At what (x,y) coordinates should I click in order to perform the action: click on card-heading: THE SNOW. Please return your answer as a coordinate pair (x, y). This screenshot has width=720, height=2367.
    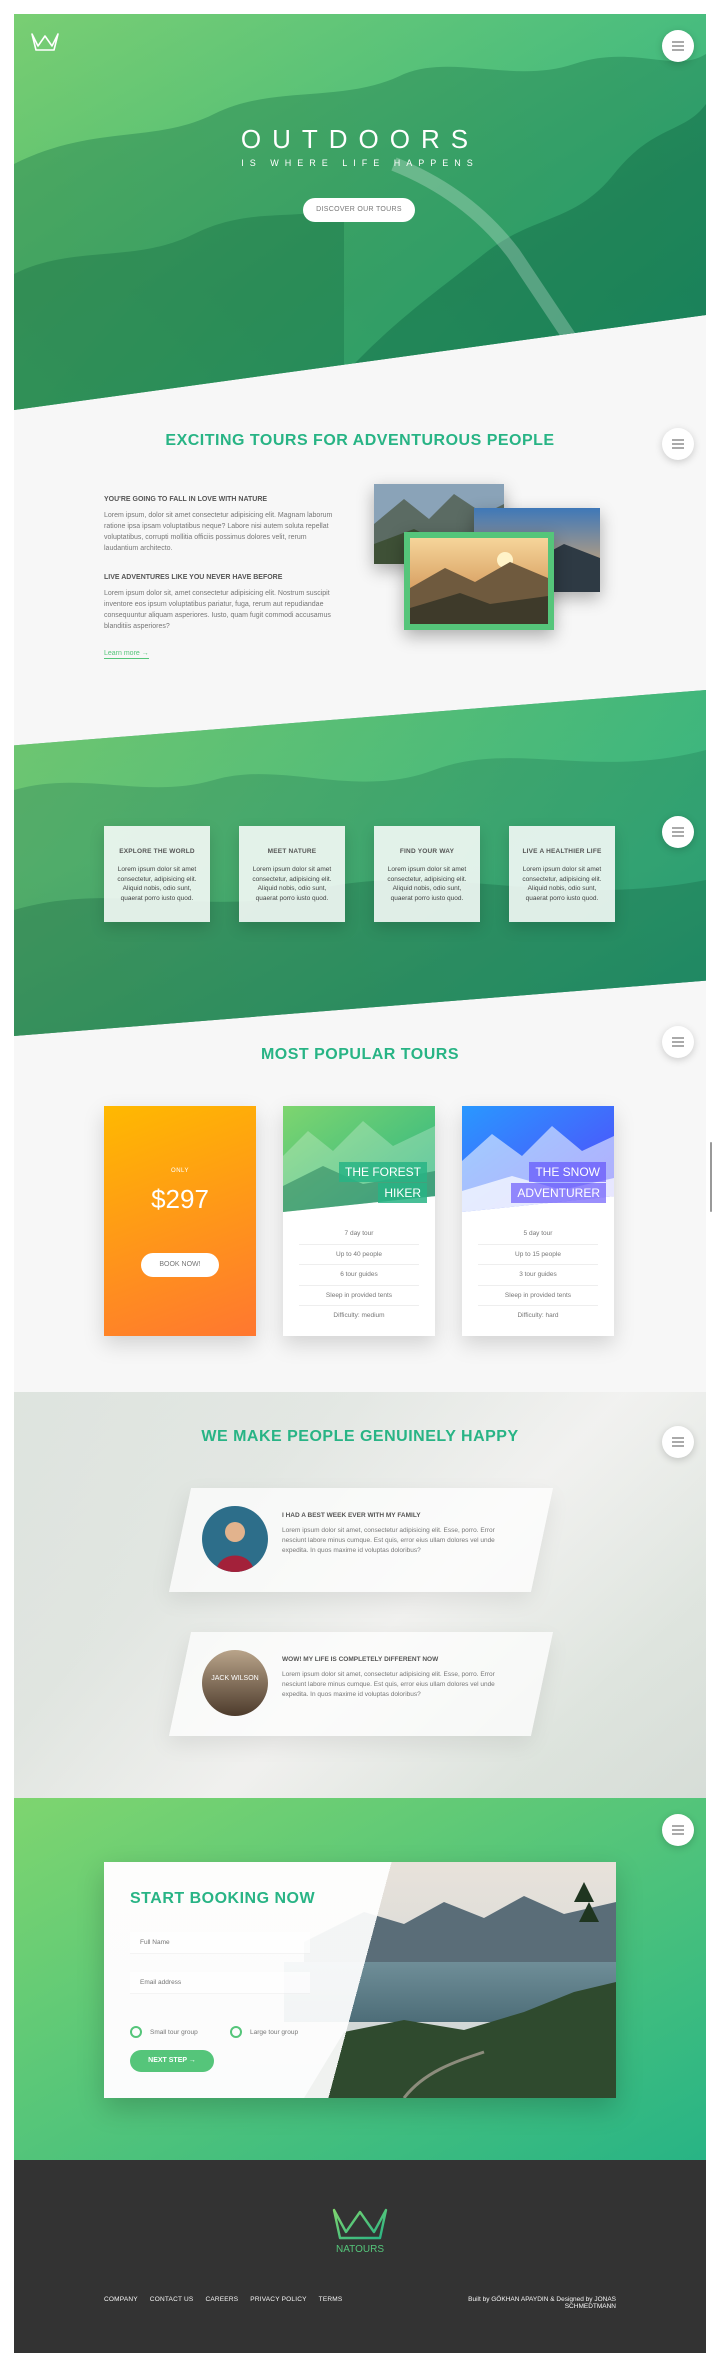
    Looking at the image, I should click on (567, 1172).